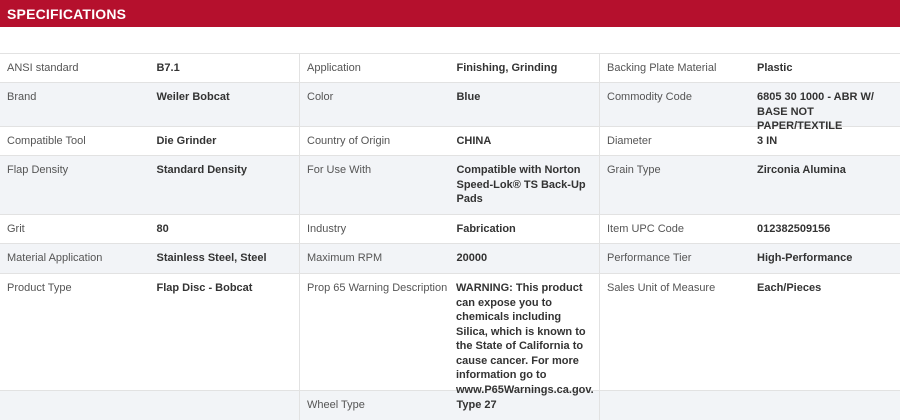 The height and width of the screenshot is (420, 900). What do you see at coordinates (750, 185) in the screenshot?
I see `spec-row: Grain Type Zirconia Alumina` at bounding box center [750, 185].